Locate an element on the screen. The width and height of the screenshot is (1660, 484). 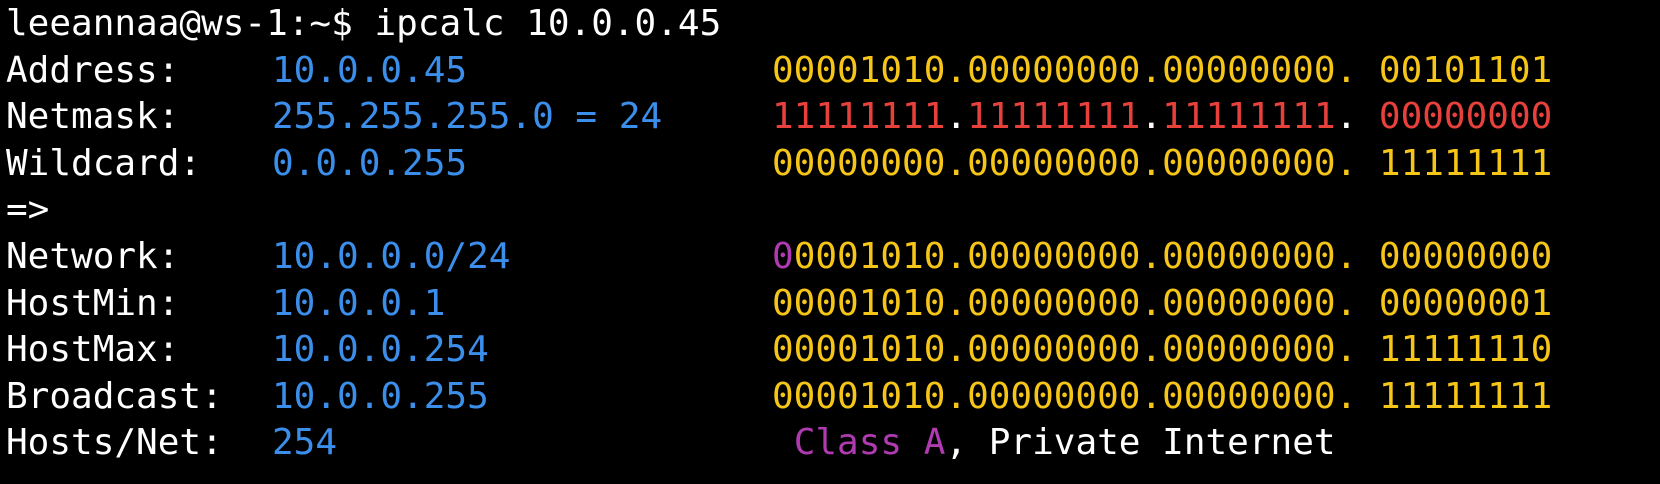
broadcast-binary-host: 11111111 is located at coordinates (1465, 396).